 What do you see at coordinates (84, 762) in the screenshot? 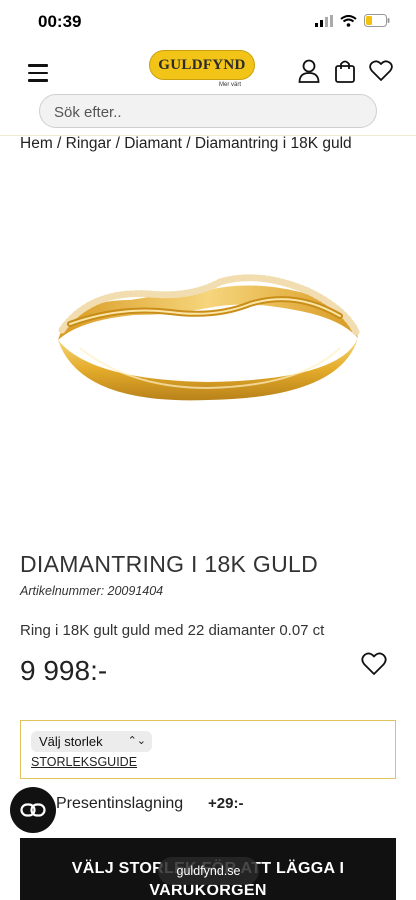
I see `size-guide-link: STORLEKSGUIDE` at bounding box center [84, 762].